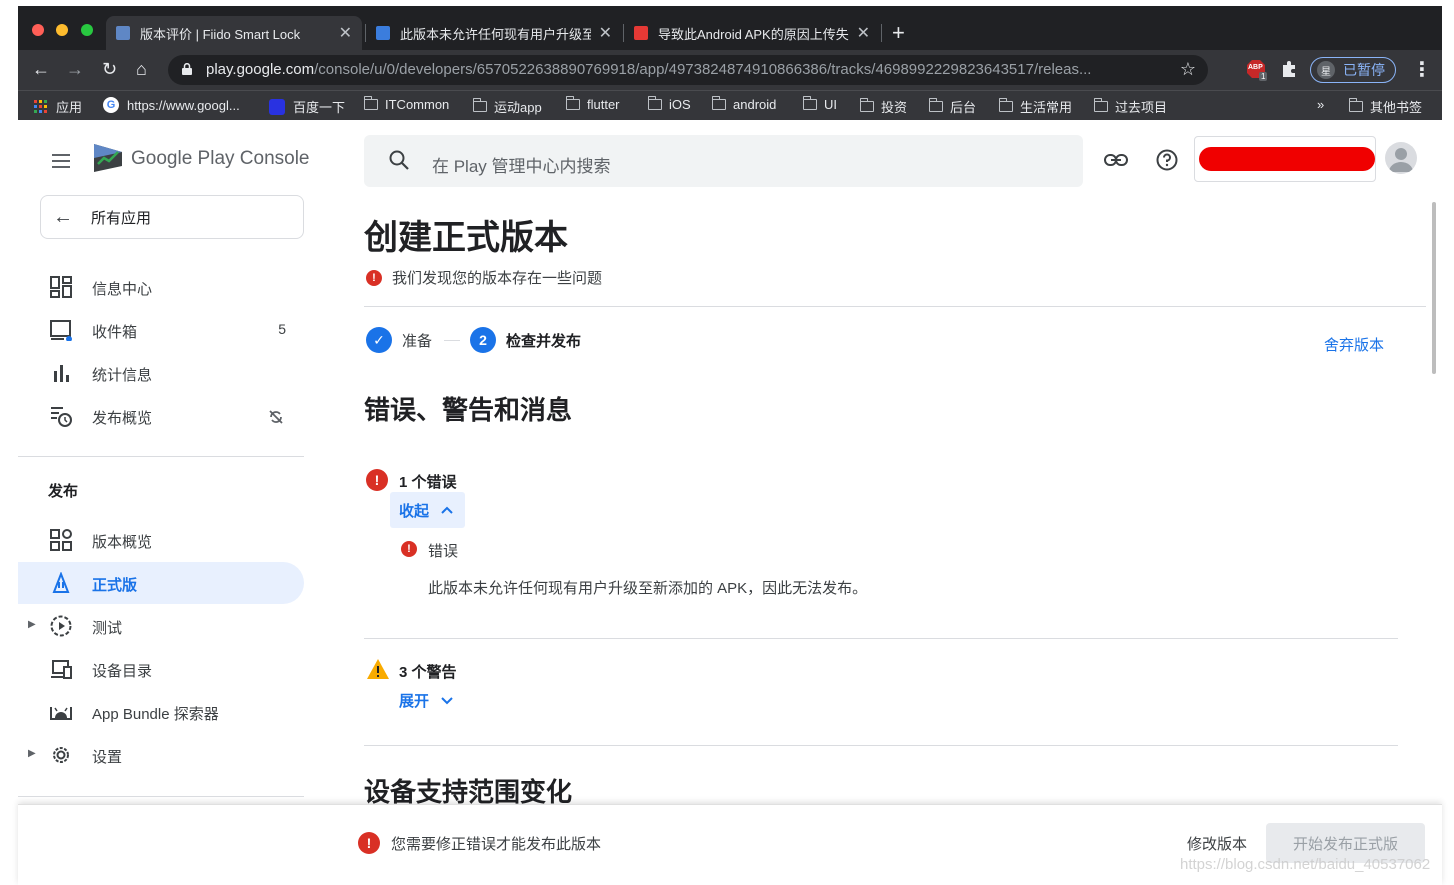 The width and height of the screenshot is (1454, 885). What do you see at coordinates (141, 69) in the screenshot?
I see `home-icon: ⌂` at bounding box center [141, 69].